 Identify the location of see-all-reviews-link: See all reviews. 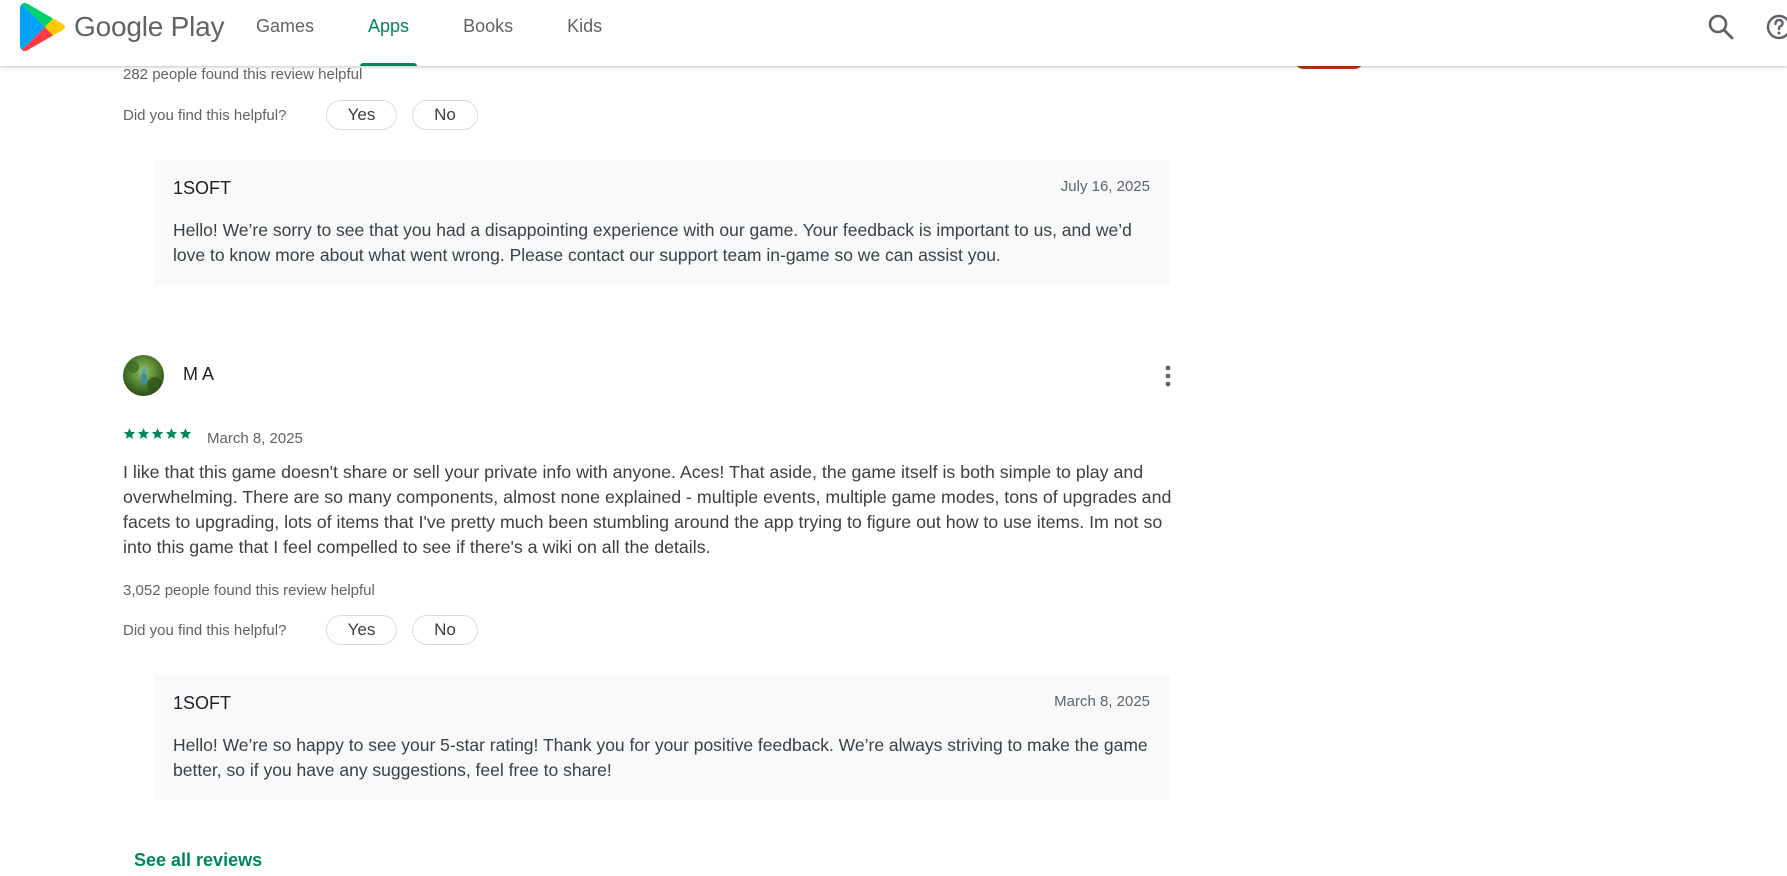
(198, 860).